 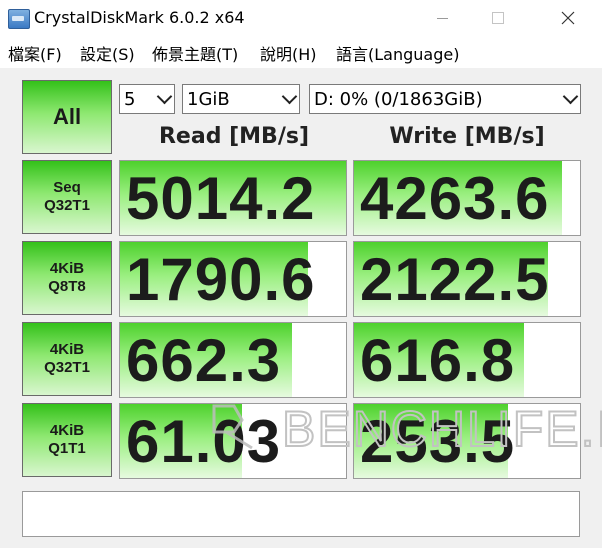 I want to click on minimize-button, so click(x=442, y=18).